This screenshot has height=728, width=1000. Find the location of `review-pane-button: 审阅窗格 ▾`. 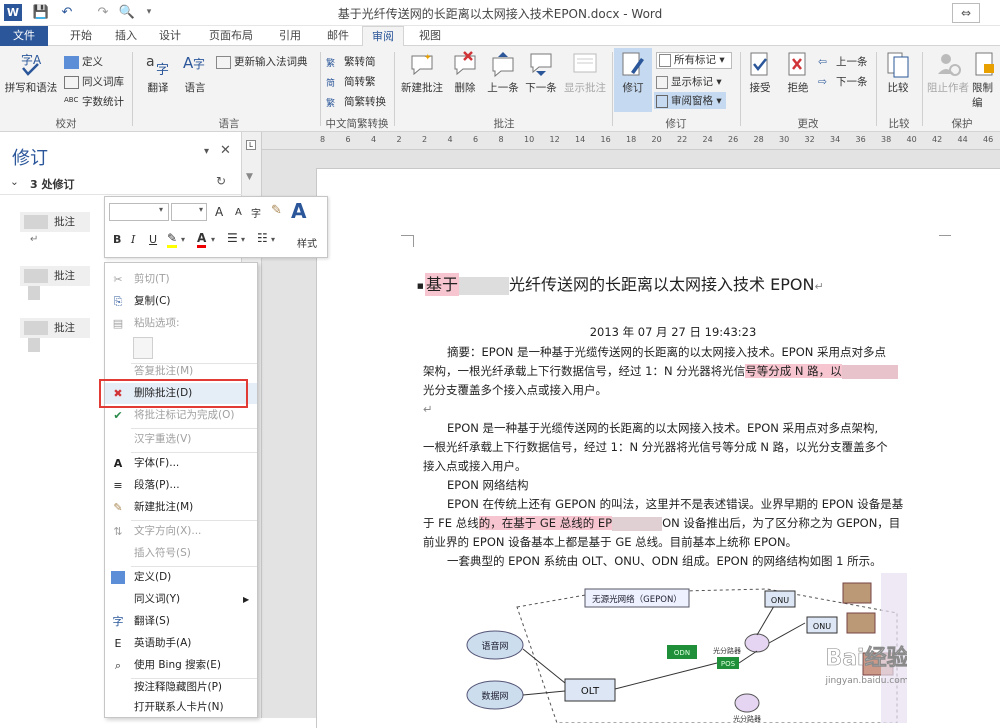

review-pane-button: 审阅窗格 ▾ is located at coordinates (690, 100).